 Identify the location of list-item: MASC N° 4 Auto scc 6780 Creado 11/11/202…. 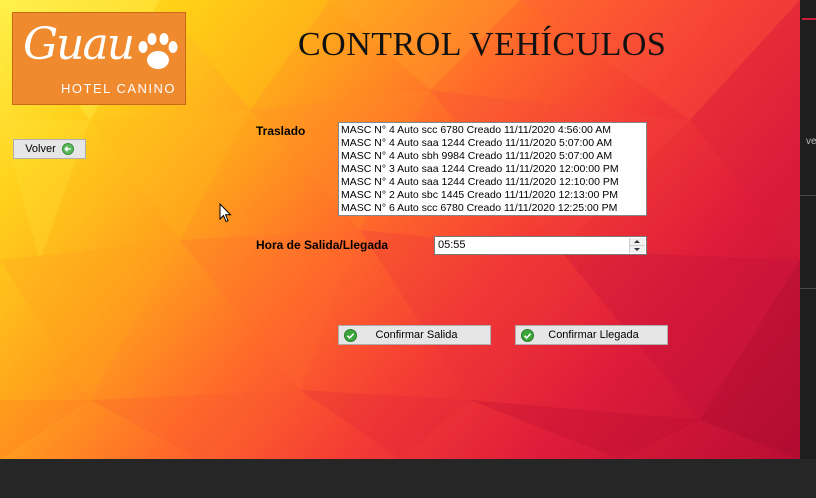
(492, 130).